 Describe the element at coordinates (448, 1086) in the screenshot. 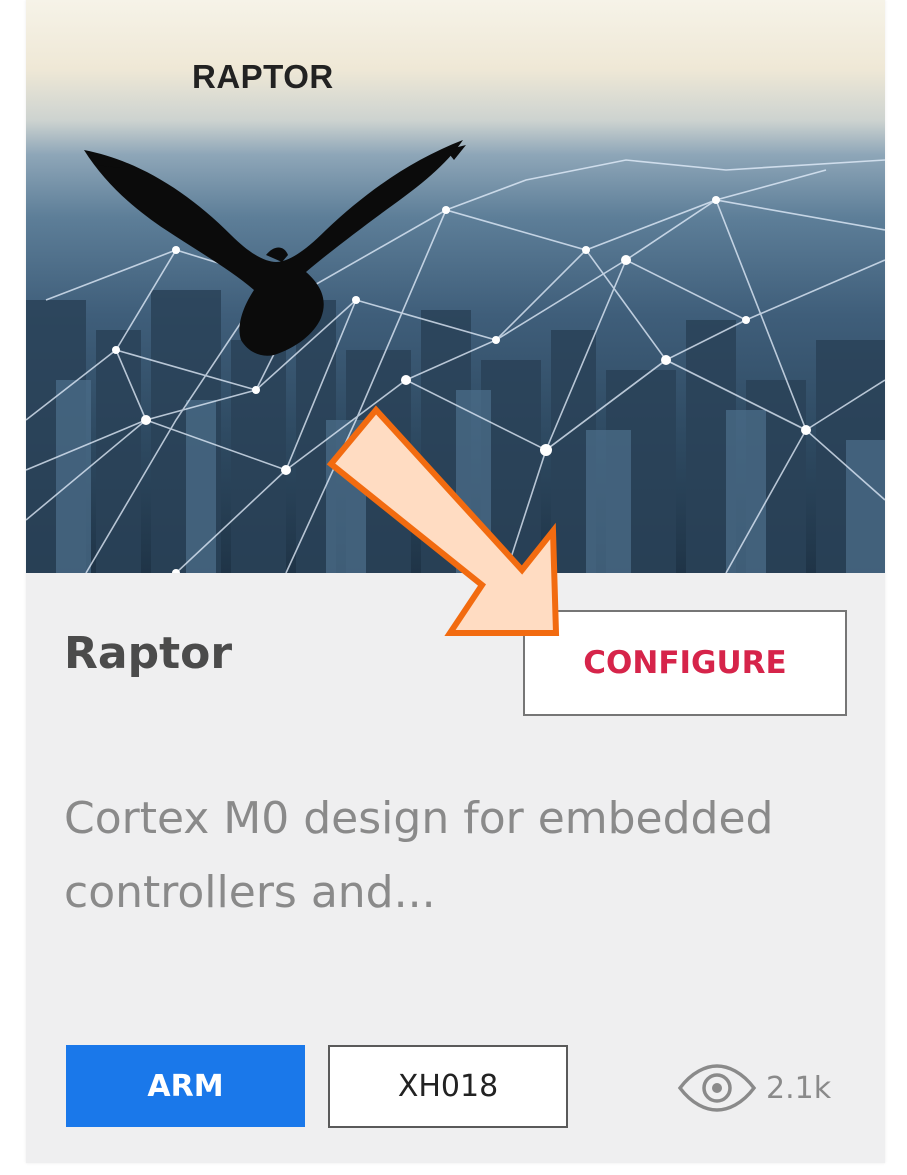

I see `tag-xh018: XH018` at that location.